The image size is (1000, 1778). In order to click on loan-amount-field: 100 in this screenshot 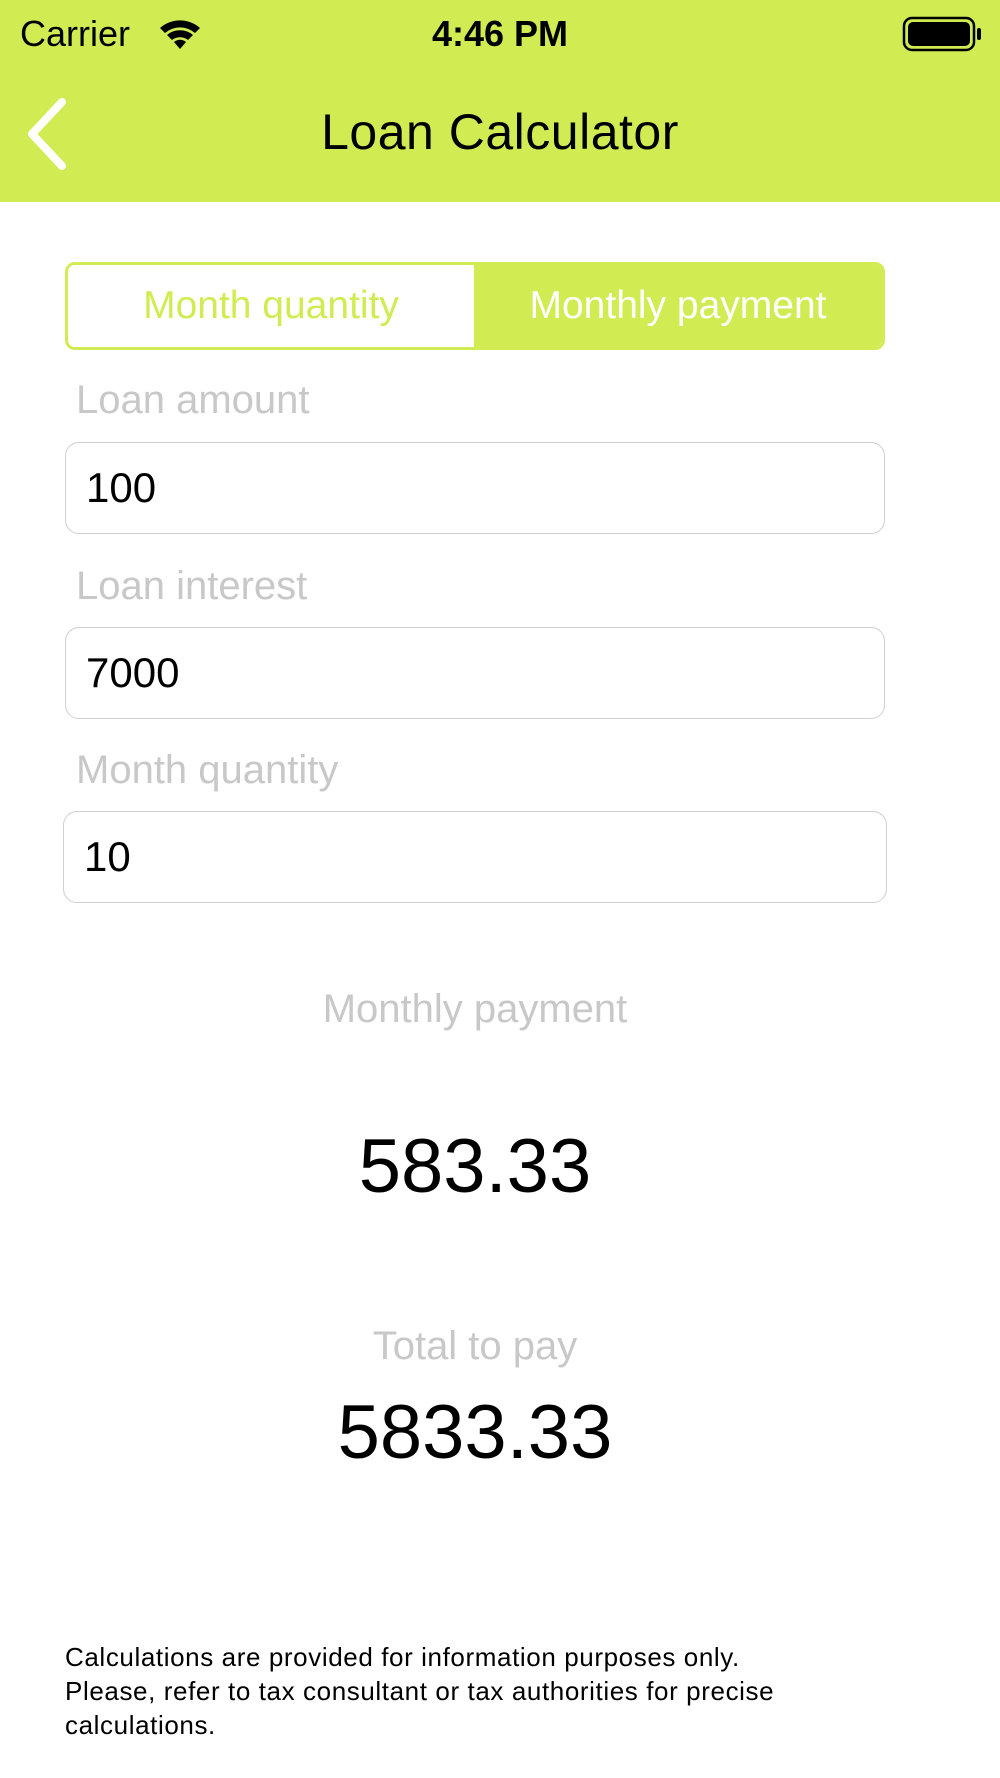, I will do `click(475, 488)`.